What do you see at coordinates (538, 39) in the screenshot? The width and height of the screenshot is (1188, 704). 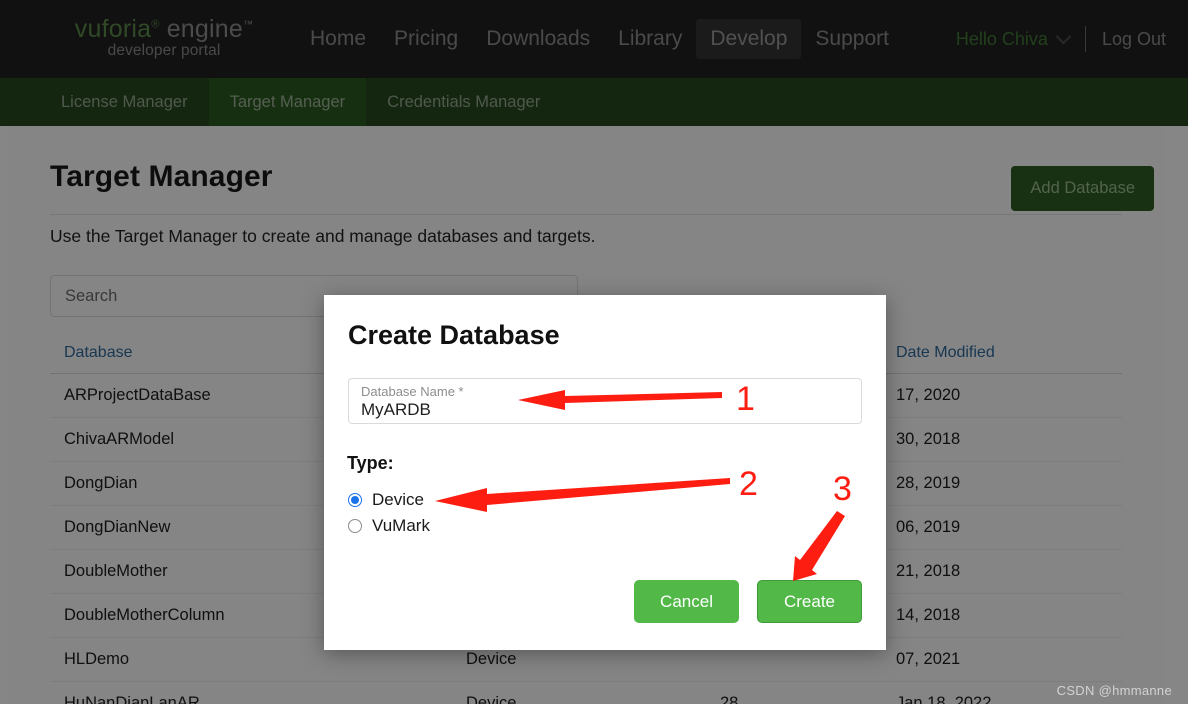 I see `nav-item-downloads: Downloads` at bounding box center [538, 39].